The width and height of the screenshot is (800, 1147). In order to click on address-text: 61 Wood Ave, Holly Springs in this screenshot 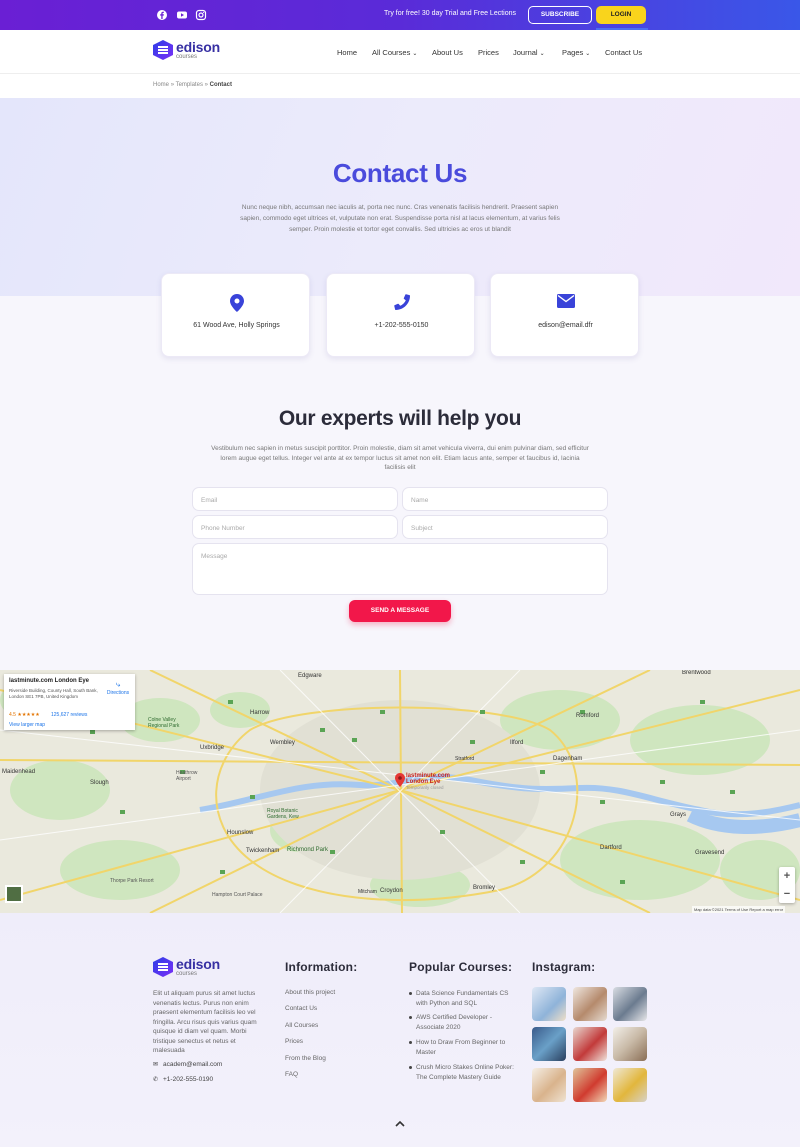, I will do `click(236, 325)`.